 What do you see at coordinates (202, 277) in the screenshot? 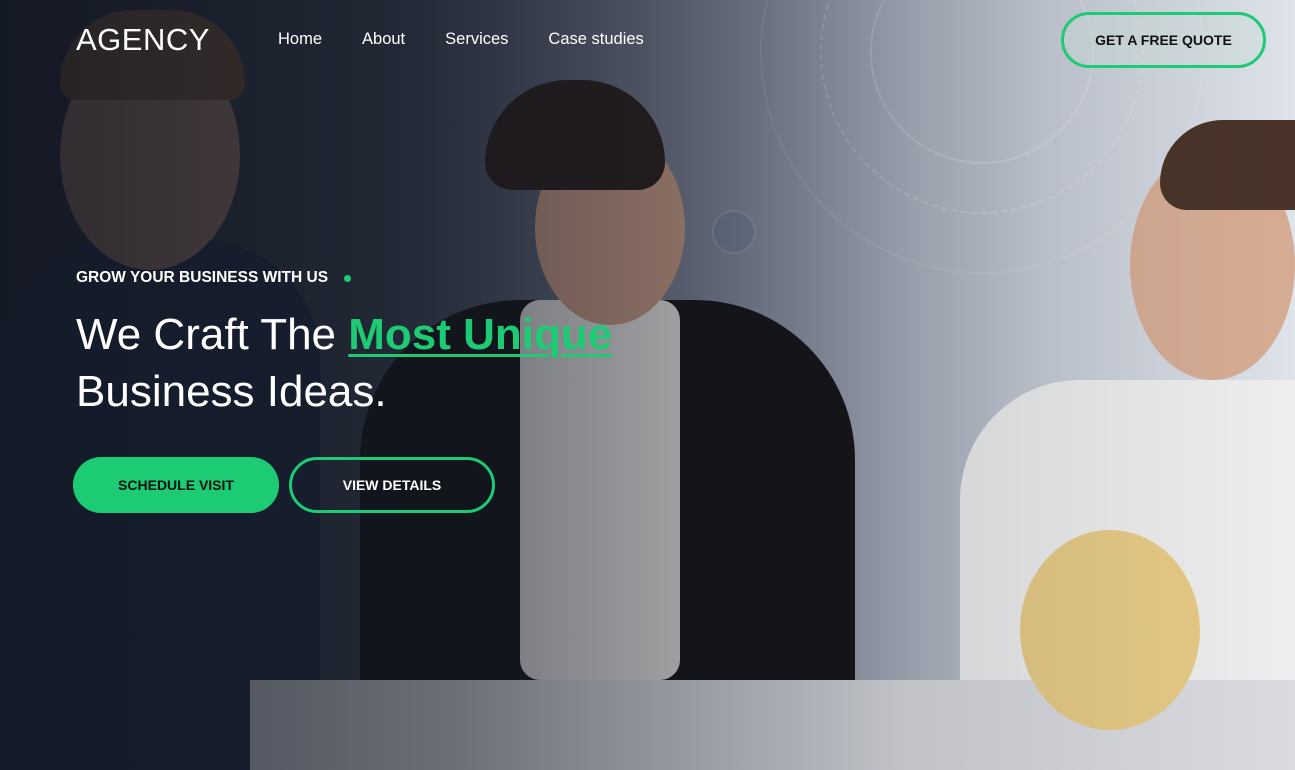
I see `eyebrow-text: GROW YOUR BUSINESS WITH US` at bounding box center [202, 277].